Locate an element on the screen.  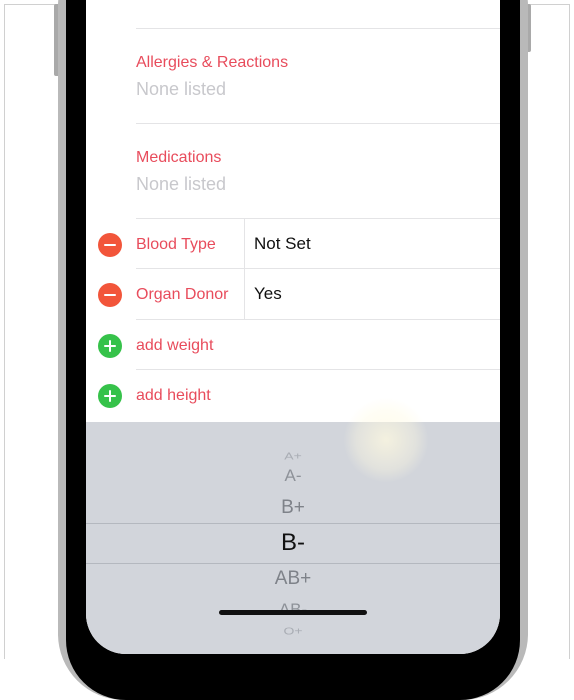
picker-selection-top-line is located at coordinates (293, 523).